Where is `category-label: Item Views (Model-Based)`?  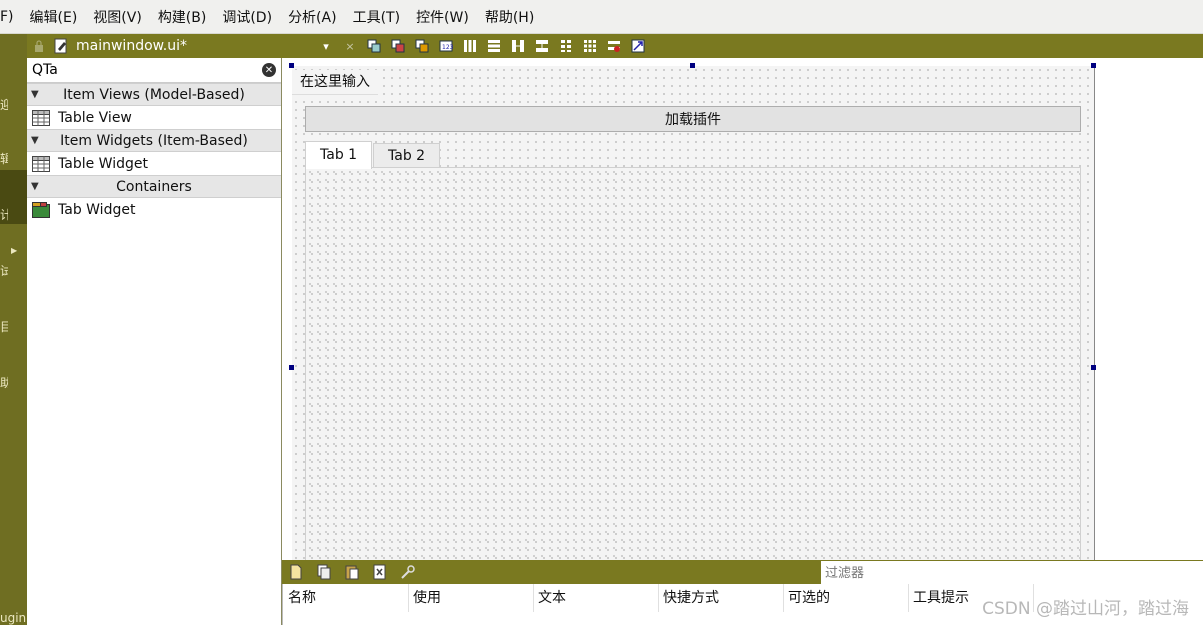 category-label: Item Views (Model-Based) is located at coordinates (154, 94).